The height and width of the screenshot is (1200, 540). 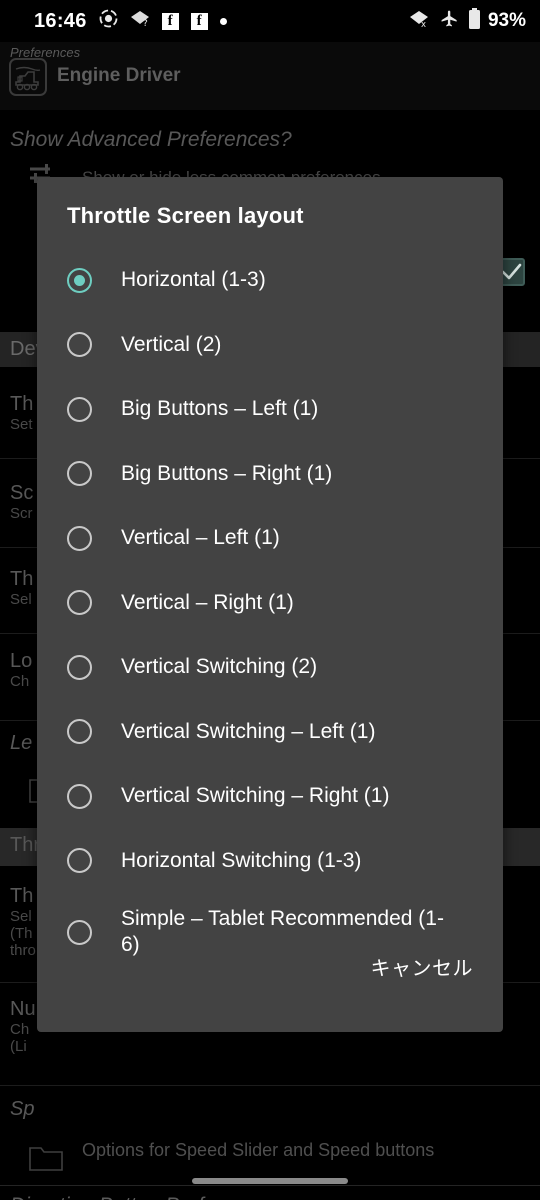 What do you see at coordinates (144, 1197) in the screenshot?
I see `direction-button-preferences-heading: Direction Button Preferences` at bounding box center [144, 1197].